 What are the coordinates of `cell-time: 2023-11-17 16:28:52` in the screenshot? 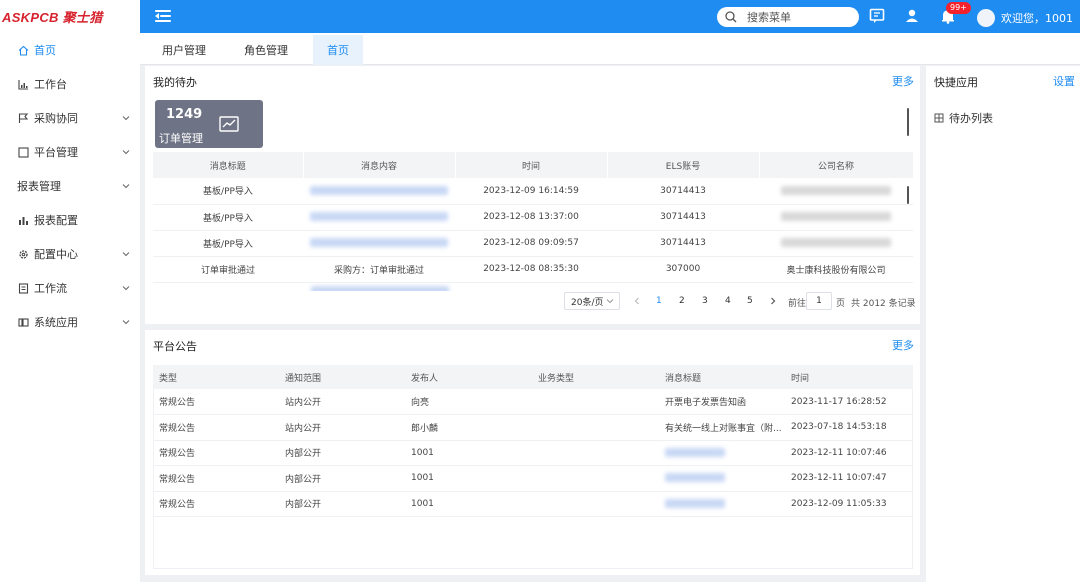 It's located at (849, 402).